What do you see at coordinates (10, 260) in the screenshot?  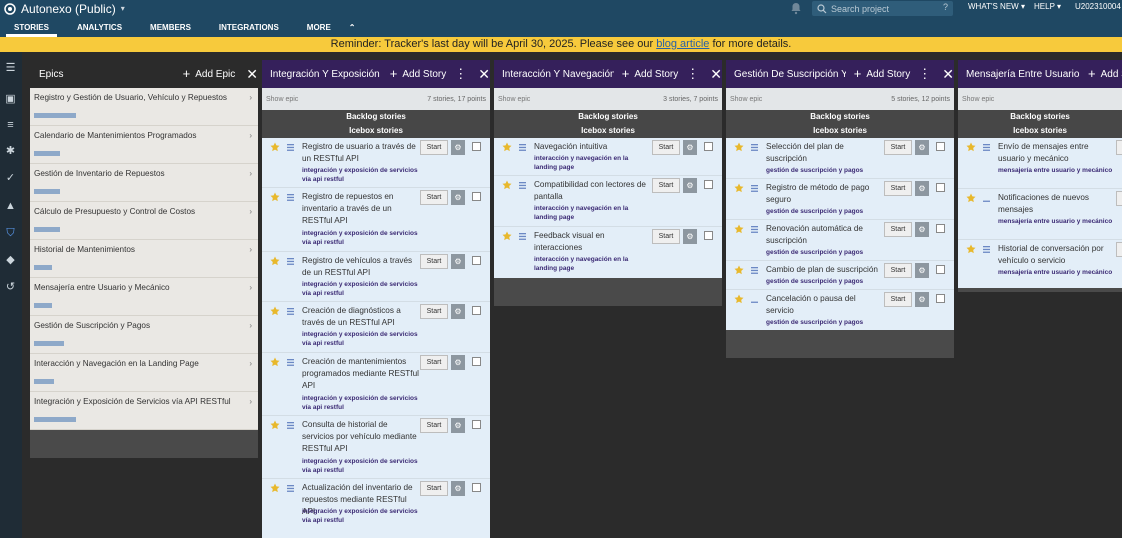 I see `labels-tag-icon: ◆` at bounding box center [10, 260].